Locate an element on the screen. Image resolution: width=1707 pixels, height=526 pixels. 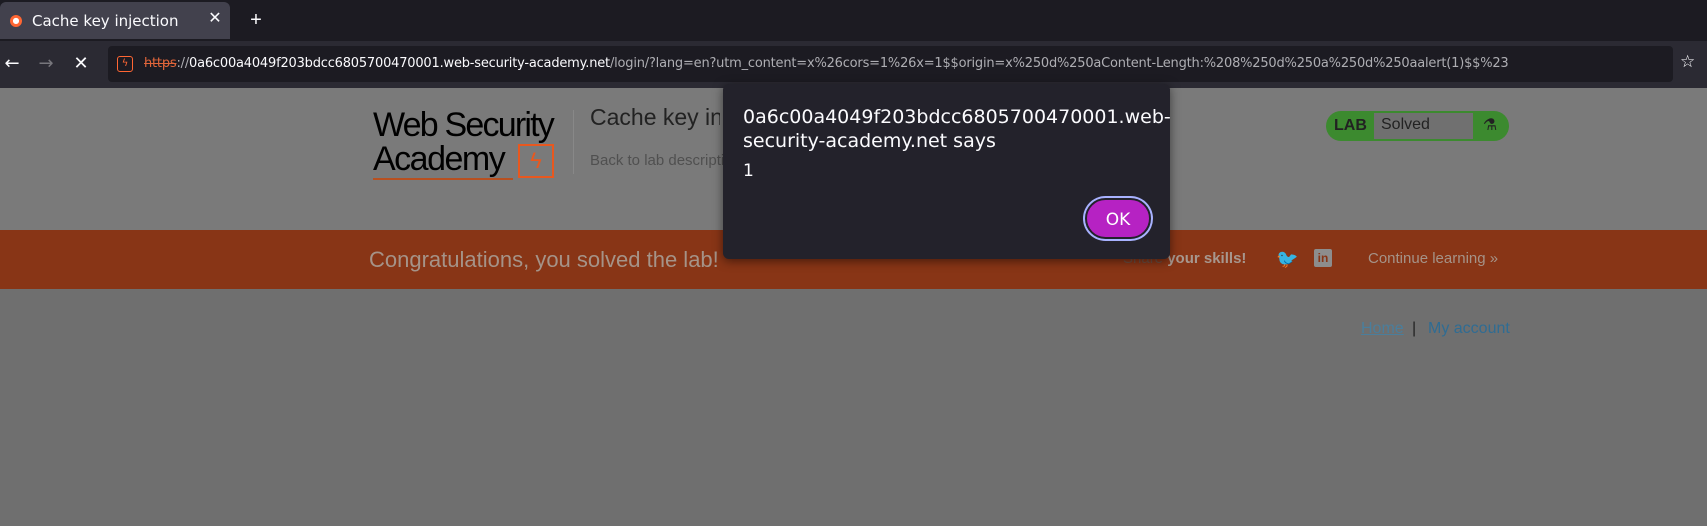
share-bold: your skills! is located at coordinates (1207, 258).